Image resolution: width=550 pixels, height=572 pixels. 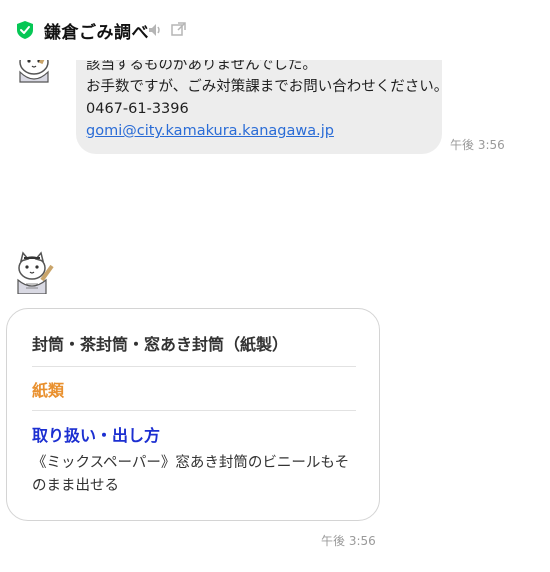 I want to click on category-label: 紙類, so click(x=48, y=390).